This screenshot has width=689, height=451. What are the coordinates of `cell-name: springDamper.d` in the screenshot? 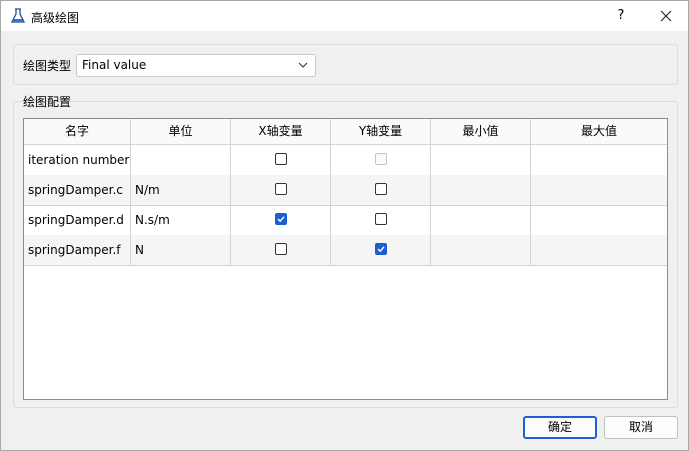 It's located at (77, 220).